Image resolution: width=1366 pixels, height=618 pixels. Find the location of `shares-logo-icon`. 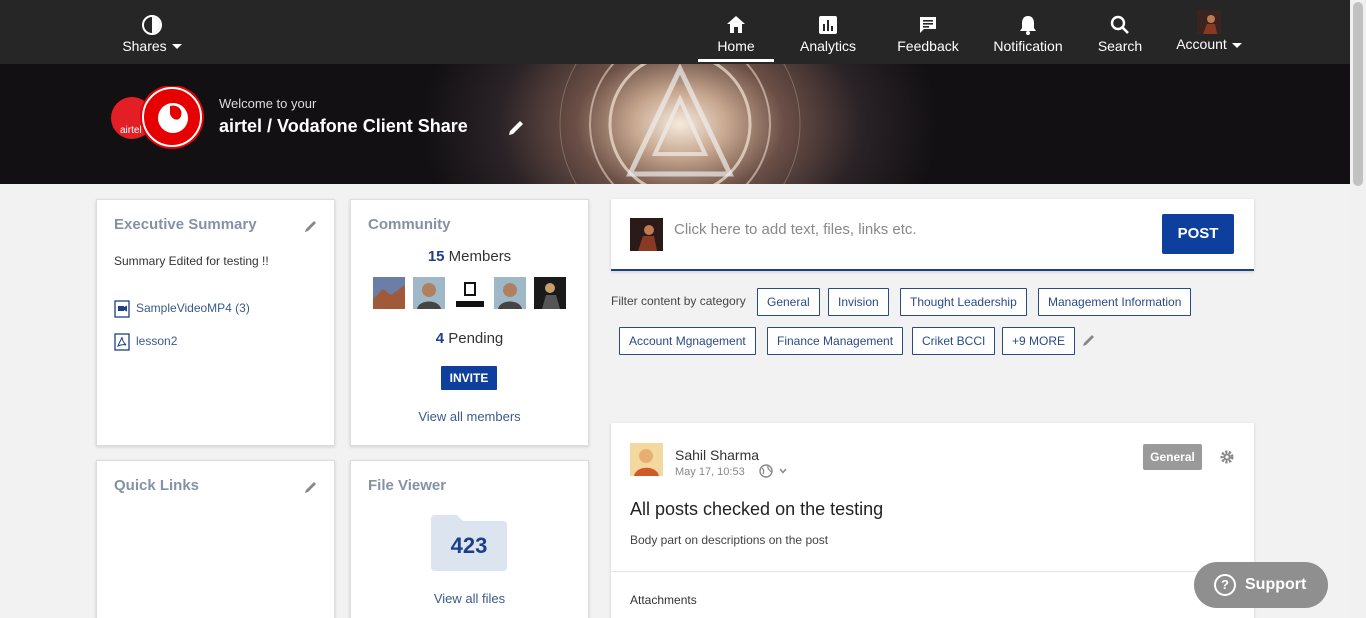

shares-logo-icon is located at coordinates (152, 25).